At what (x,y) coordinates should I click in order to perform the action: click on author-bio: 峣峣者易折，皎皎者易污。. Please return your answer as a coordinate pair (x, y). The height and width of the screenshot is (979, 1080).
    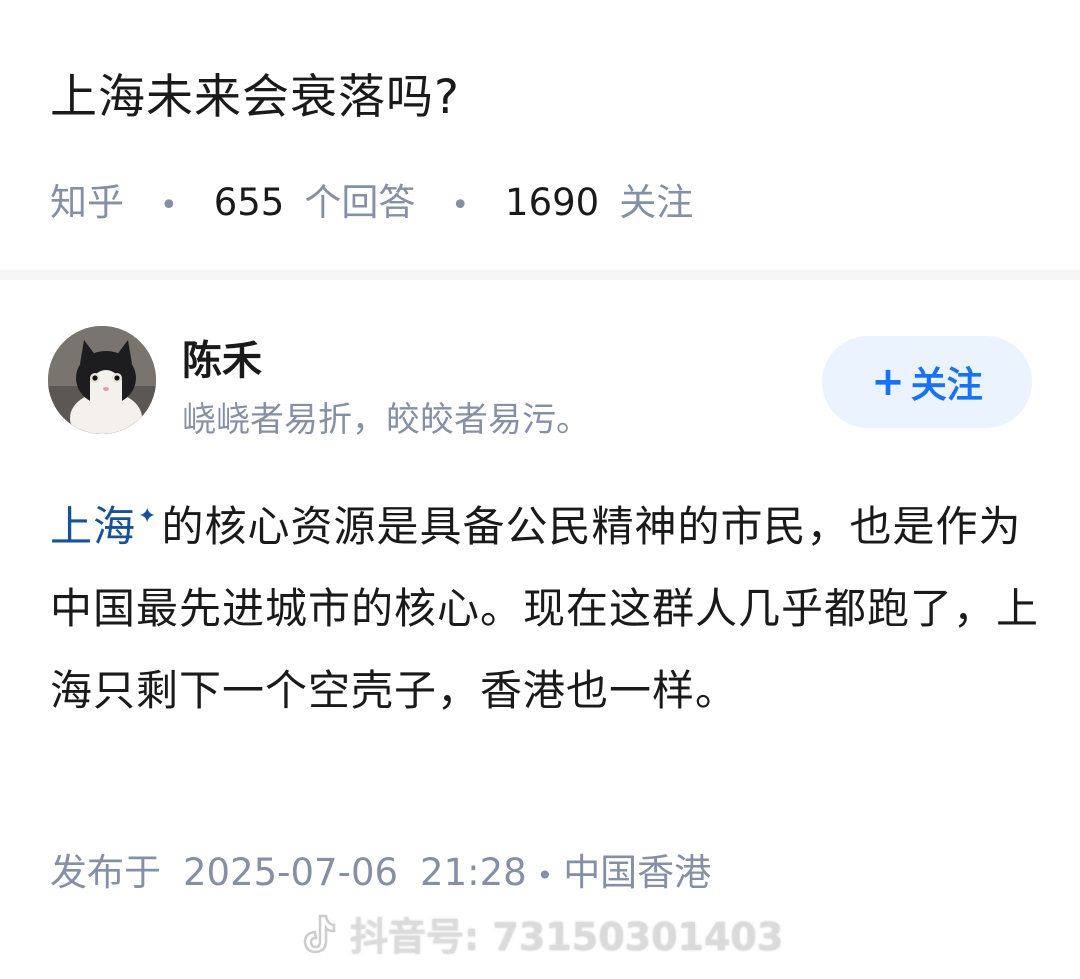
    Looking at the image, I should click on (386, 420).